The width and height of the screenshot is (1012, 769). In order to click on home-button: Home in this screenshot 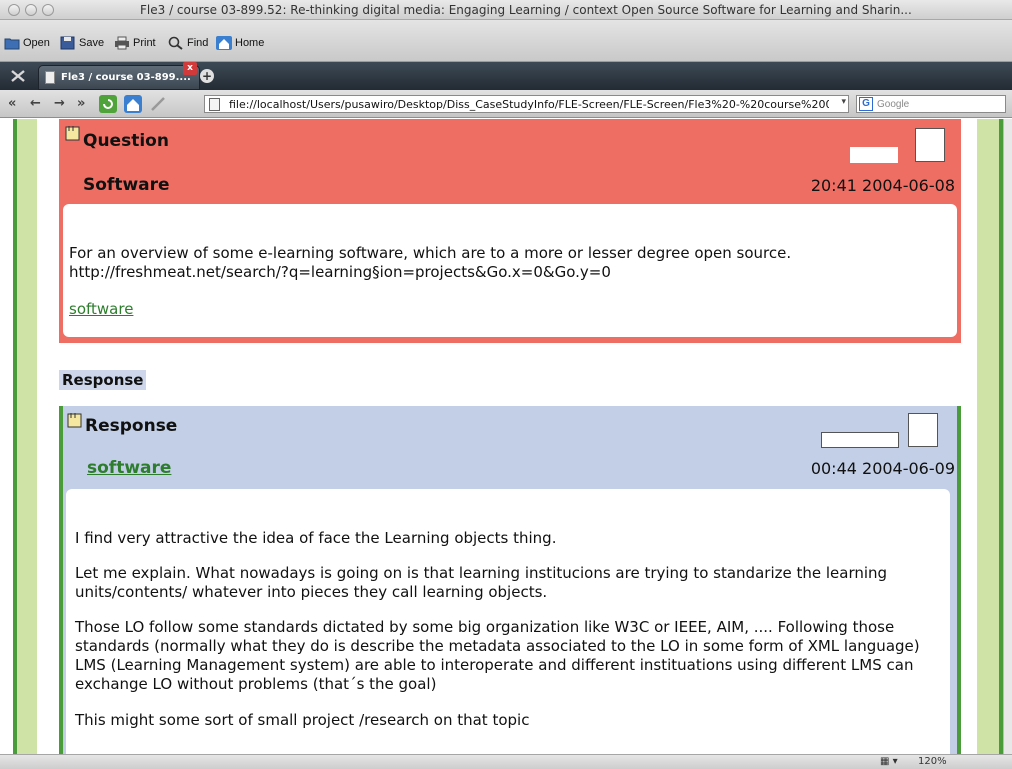, I will do `click(240, 43)`.